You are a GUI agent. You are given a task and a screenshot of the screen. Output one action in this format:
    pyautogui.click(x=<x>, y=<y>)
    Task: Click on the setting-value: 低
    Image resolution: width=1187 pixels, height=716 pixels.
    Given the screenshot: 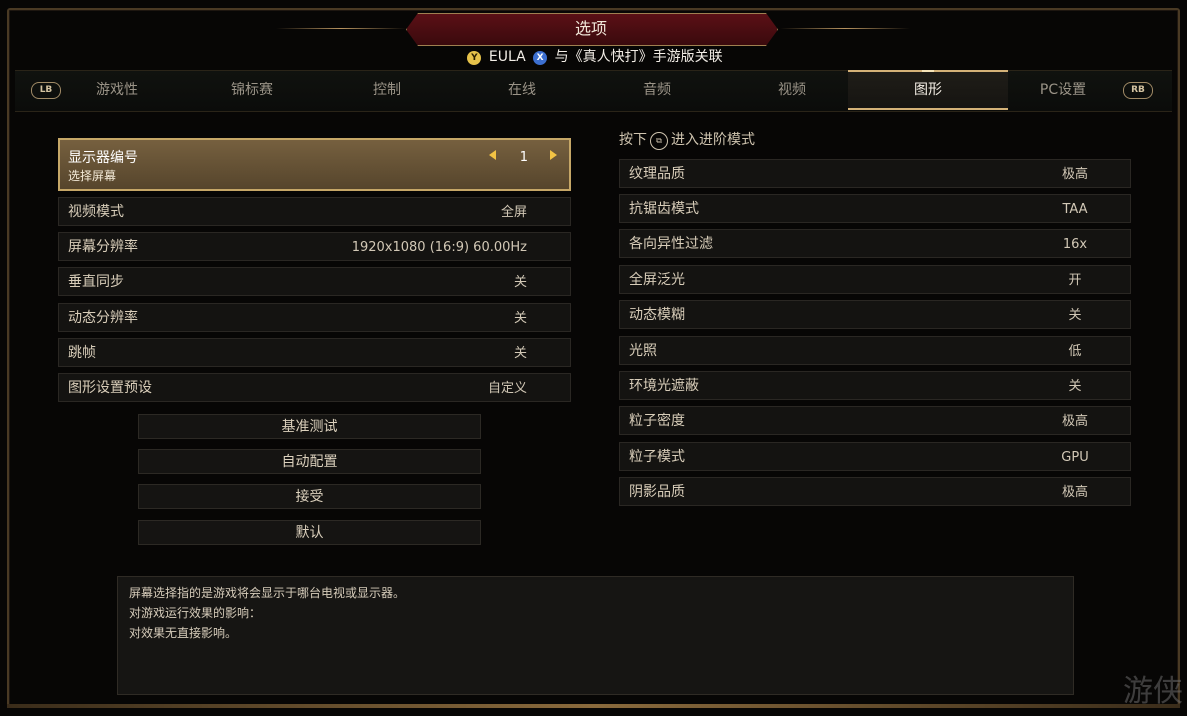 What is the action you would take?
    pyautogui.click(x=1075, y=351)
    